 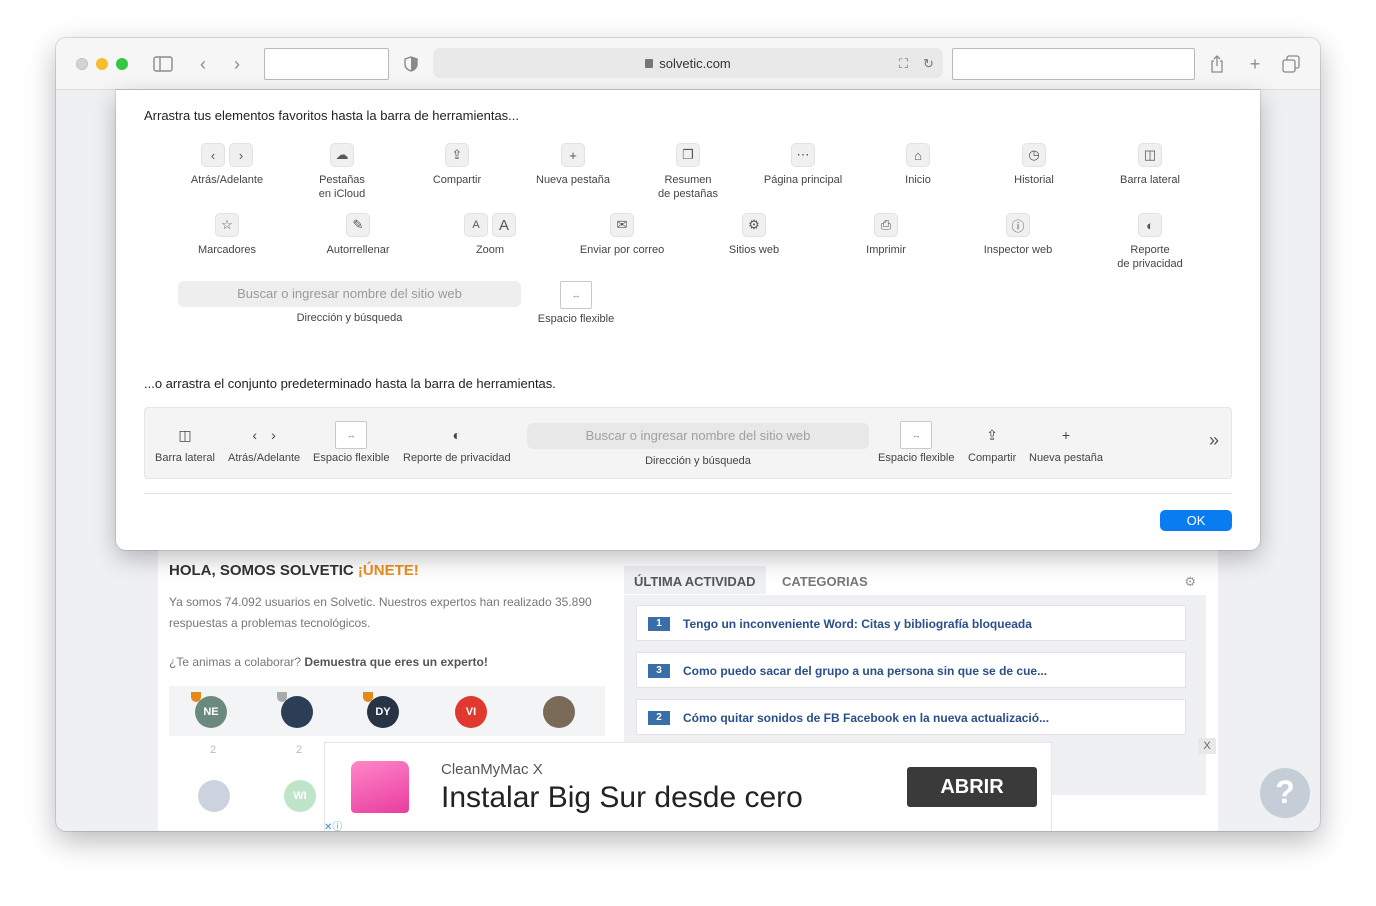 What do you see at coordinates (383, 712) in the screenshot?
I see `avatar: DY` at bounding box center [383, 712].